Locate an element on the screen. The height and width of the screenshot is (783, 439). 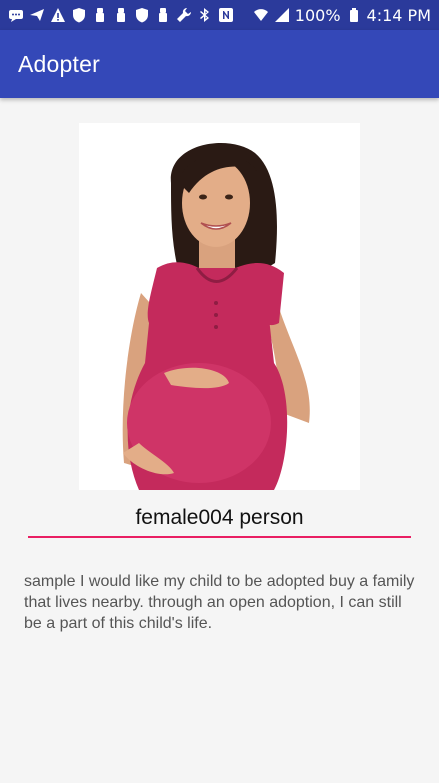
wrench-icon is located at coordinates (184, 15).